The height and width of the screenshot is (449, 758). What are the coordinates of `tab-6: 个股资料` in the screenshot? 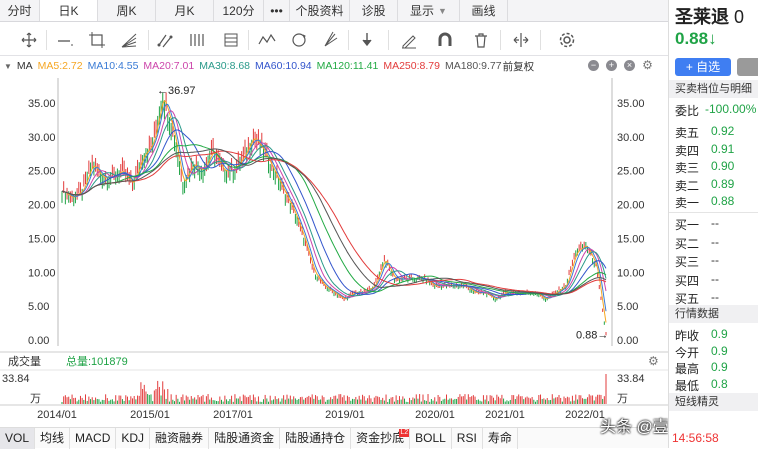 It's located at (320, 10).